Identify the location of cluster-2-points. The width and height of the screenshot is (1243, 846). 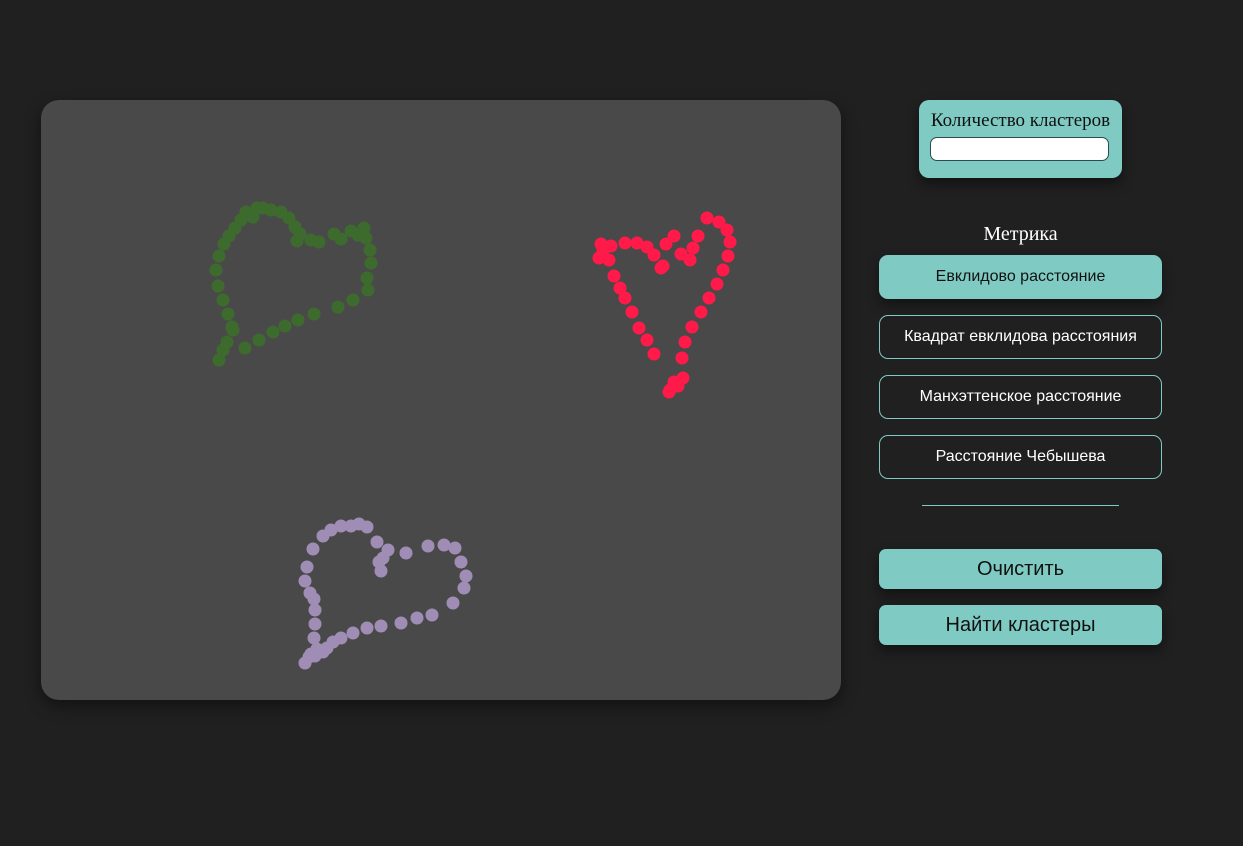
(664, 305).